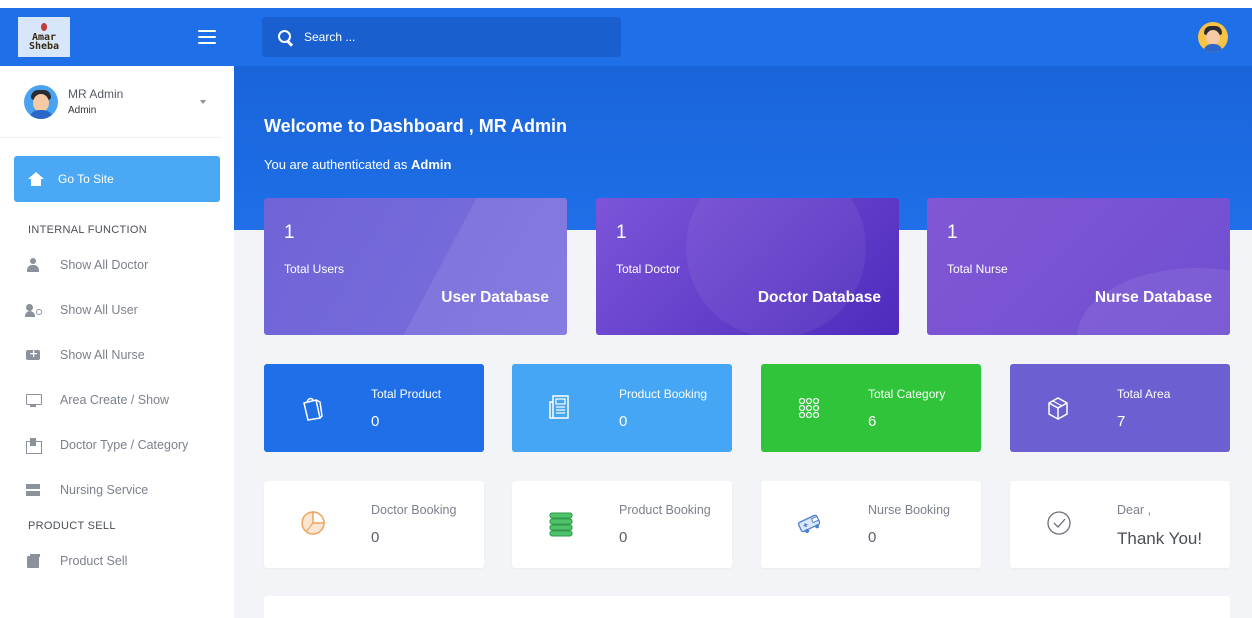  I want to click on greeting-message: Thank You!, so click(1160, 538).